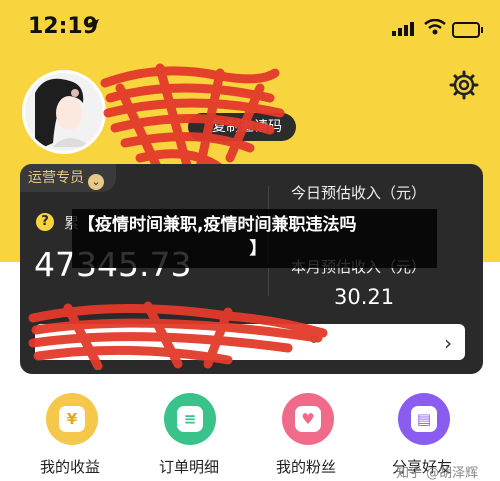  I want to click on my-earnings-button: ¥, so click(72, 419).